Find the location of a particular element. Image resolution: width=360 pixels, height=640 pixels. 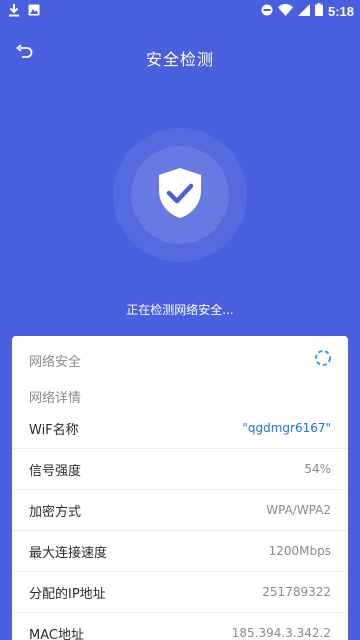

image-icon is located at coordinates (34, 11).